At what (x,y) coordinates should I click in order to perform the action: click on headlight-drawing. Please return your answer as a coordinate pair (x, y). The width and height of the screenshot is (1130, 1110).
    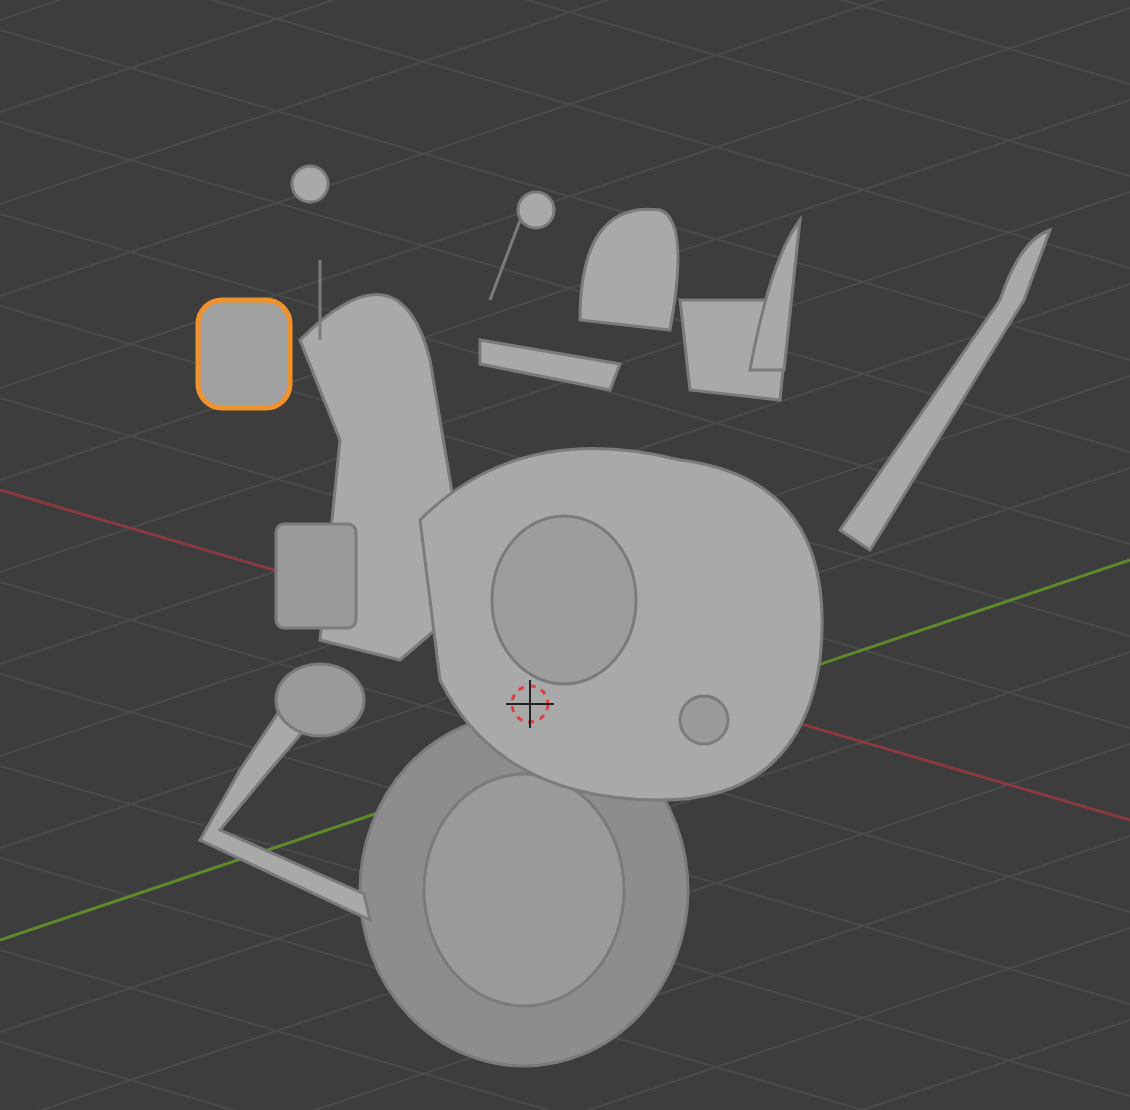
    Looking at the image, I should click on (244, 354).